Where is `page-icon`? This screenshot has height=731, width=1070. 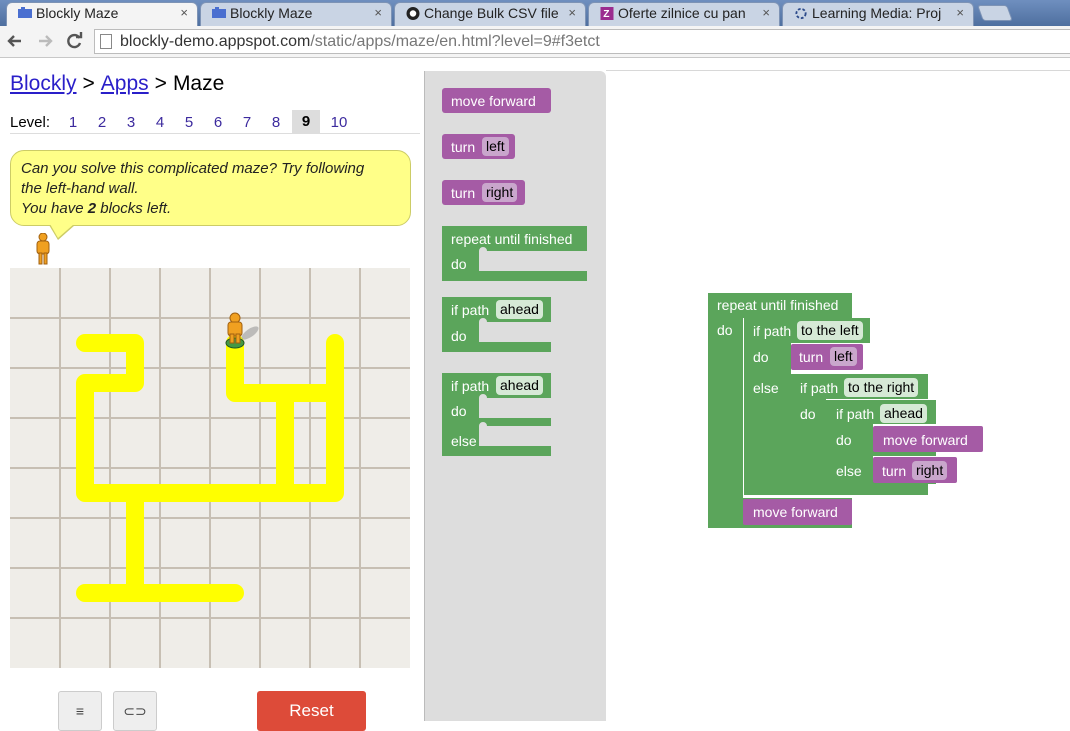 page-icon is located at coordinates (106, 41).